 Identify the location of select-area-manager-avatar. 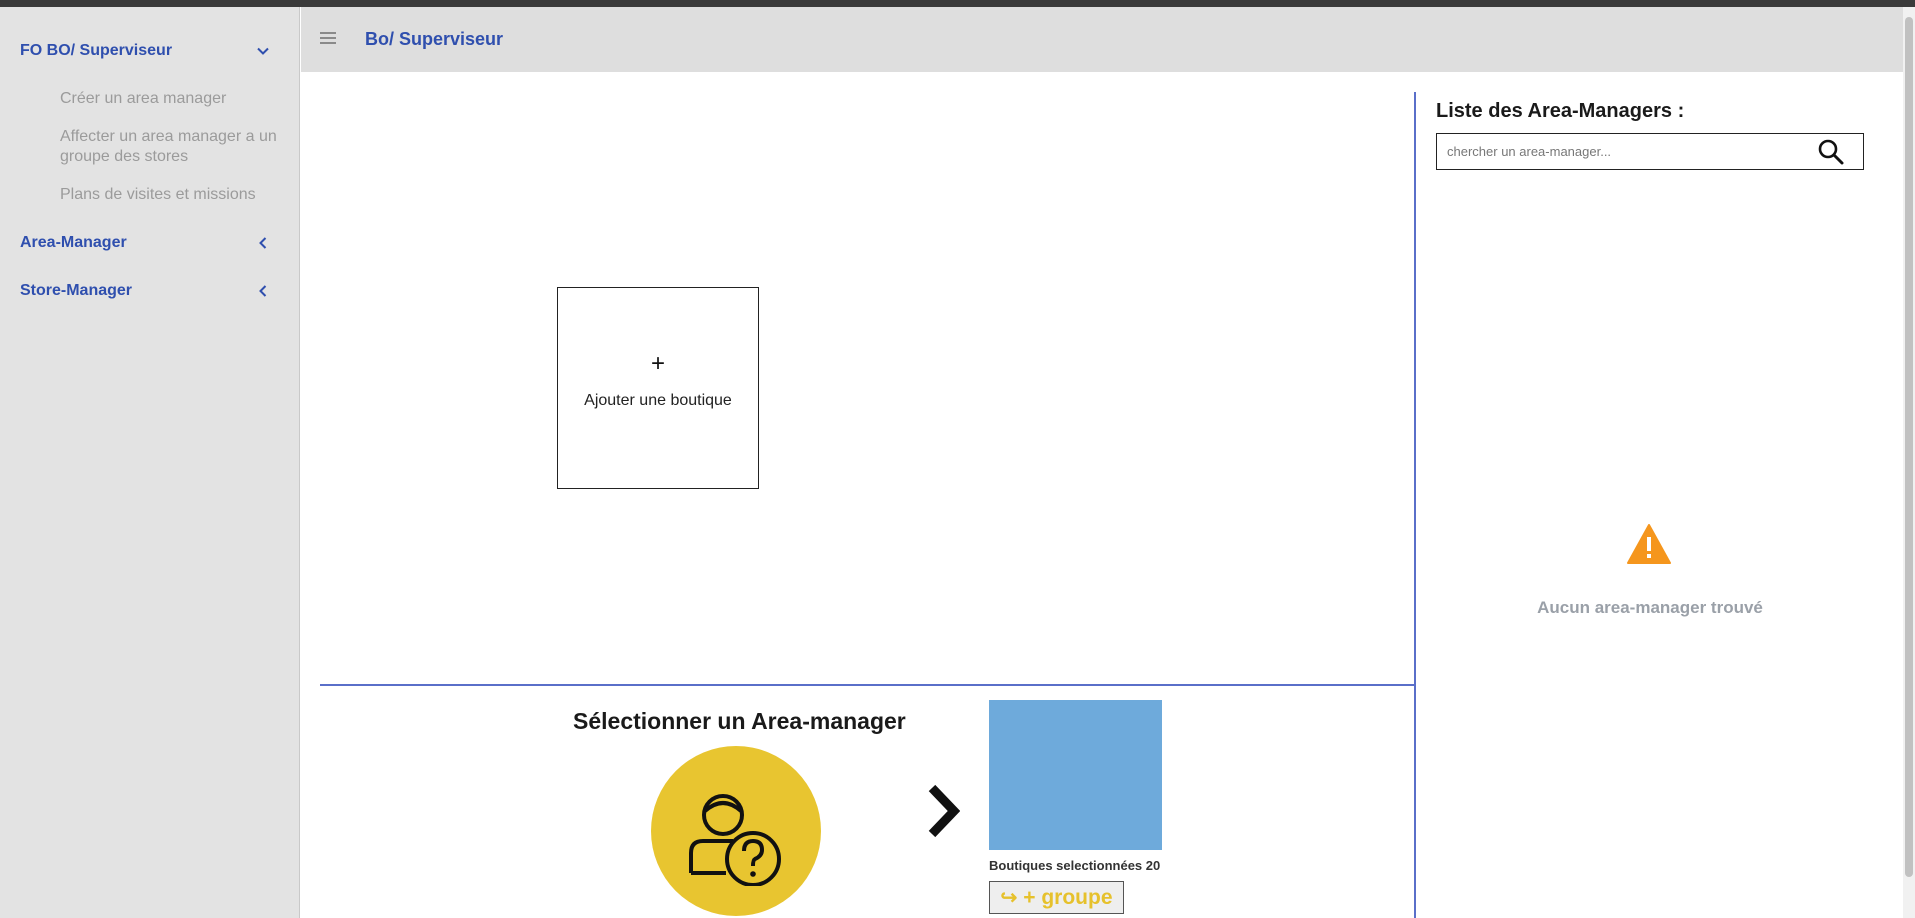
(736, 831).